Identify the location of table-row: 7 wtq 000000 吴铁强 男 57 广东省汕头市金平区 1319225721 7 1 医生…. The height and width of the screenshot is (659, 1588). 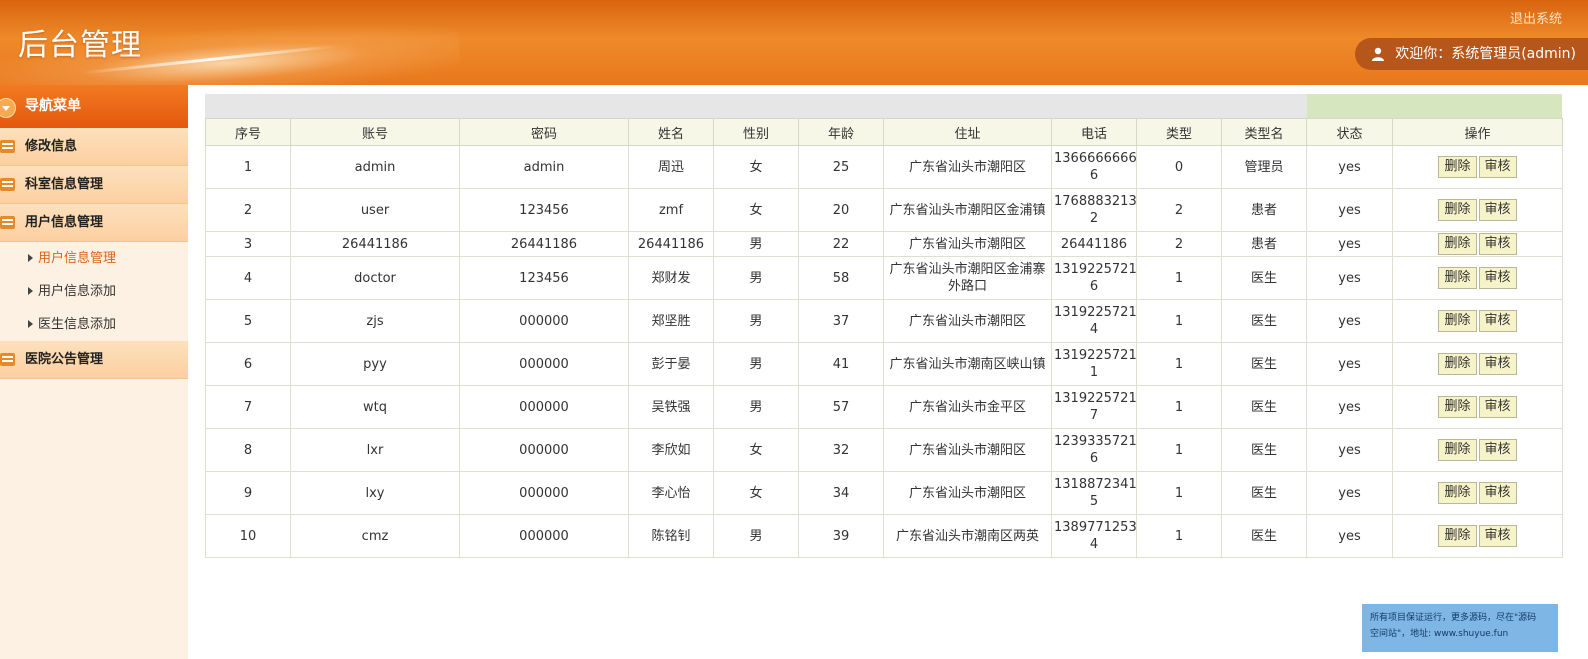
(884, 407).